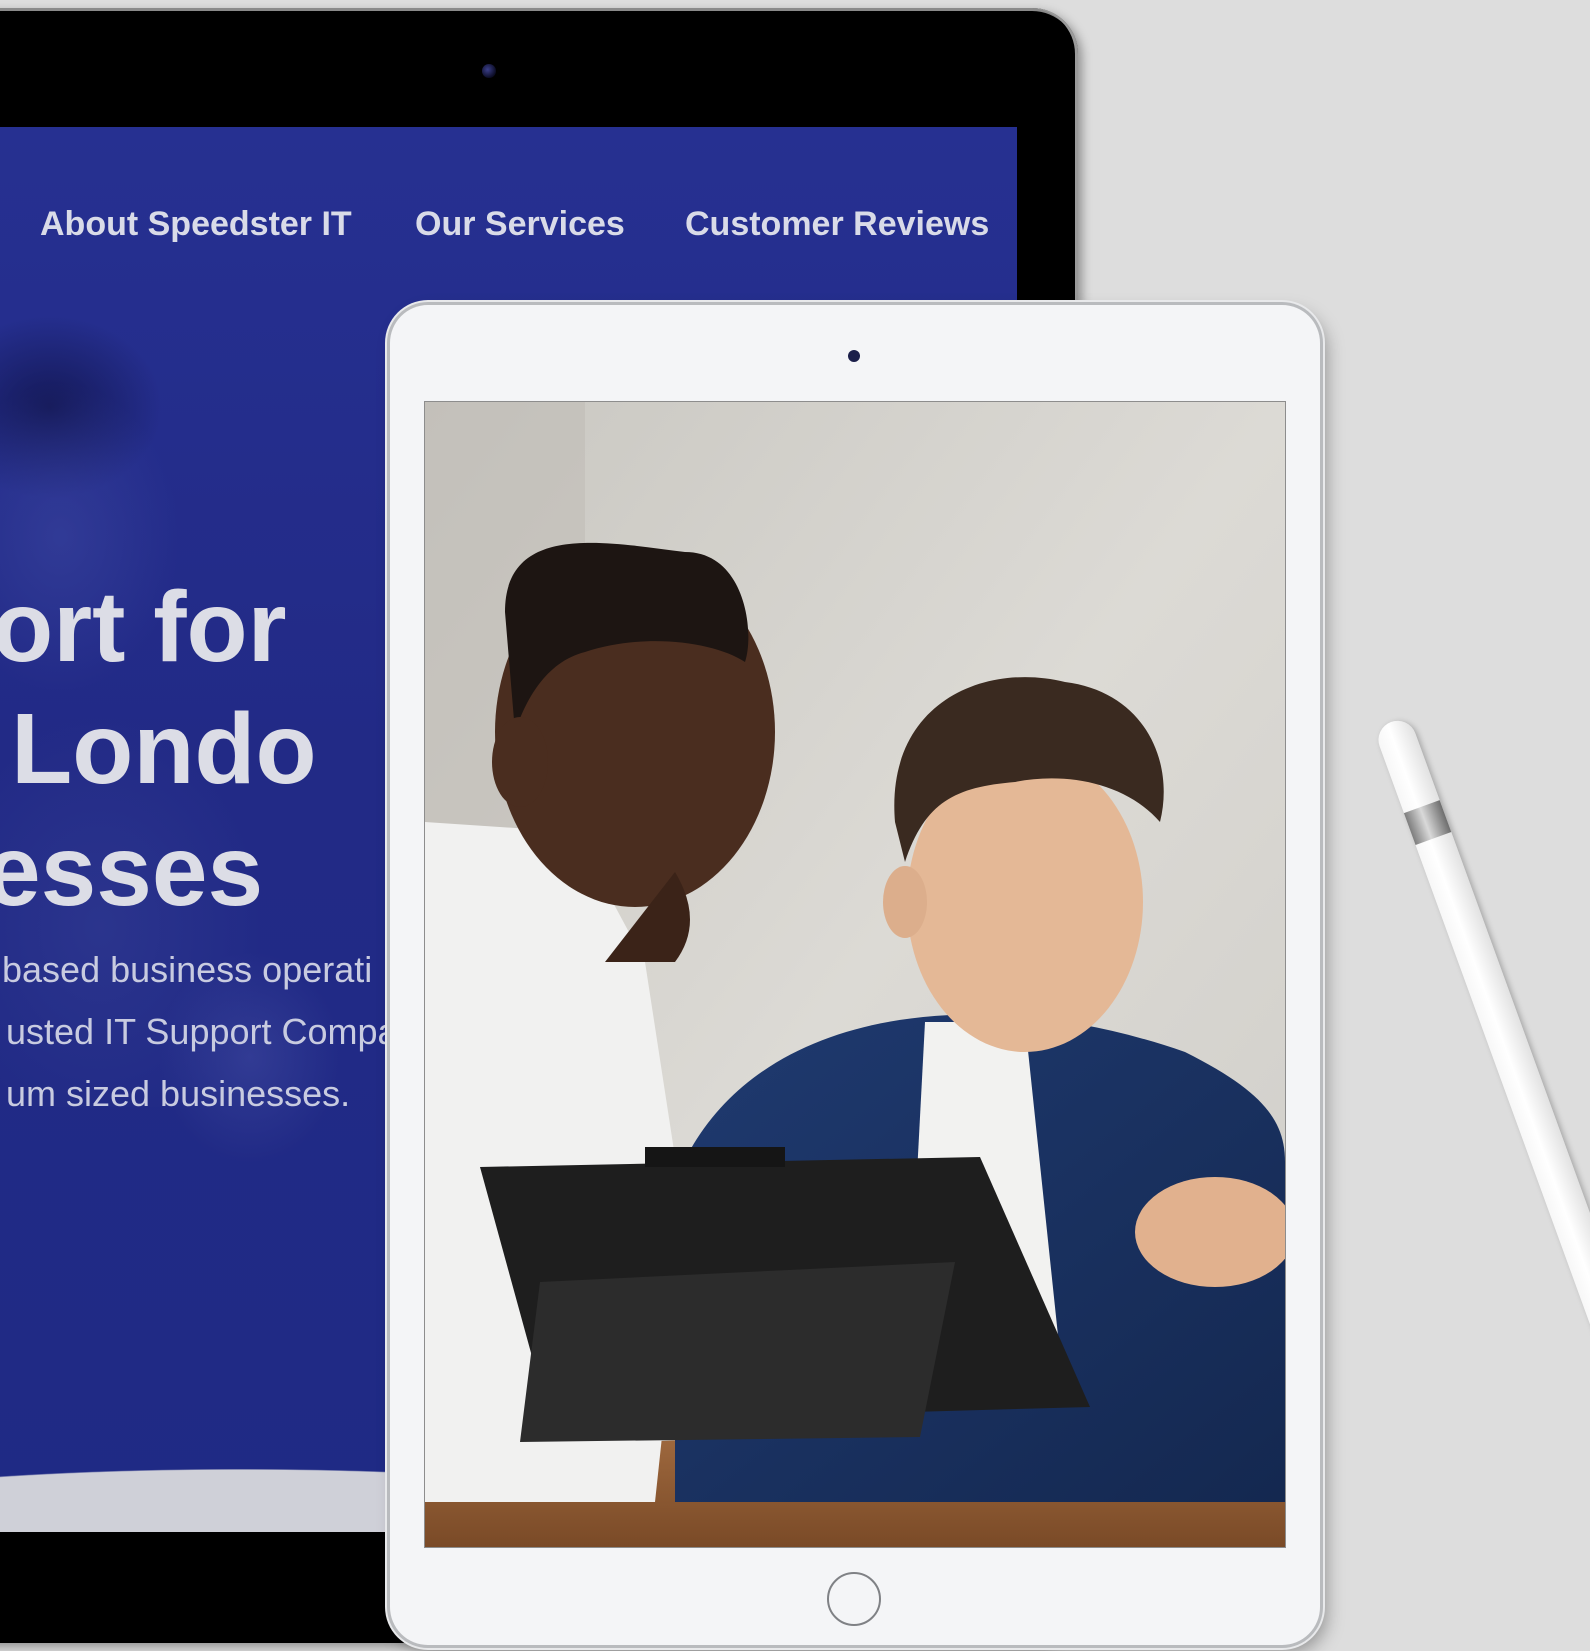 The image size is (1590, 1651). What do you see at coordinates (202, 1031) in the screenshot?
I see `hero-body-line-2: usted IT Support Compa` at bounding box center [202, 1031].